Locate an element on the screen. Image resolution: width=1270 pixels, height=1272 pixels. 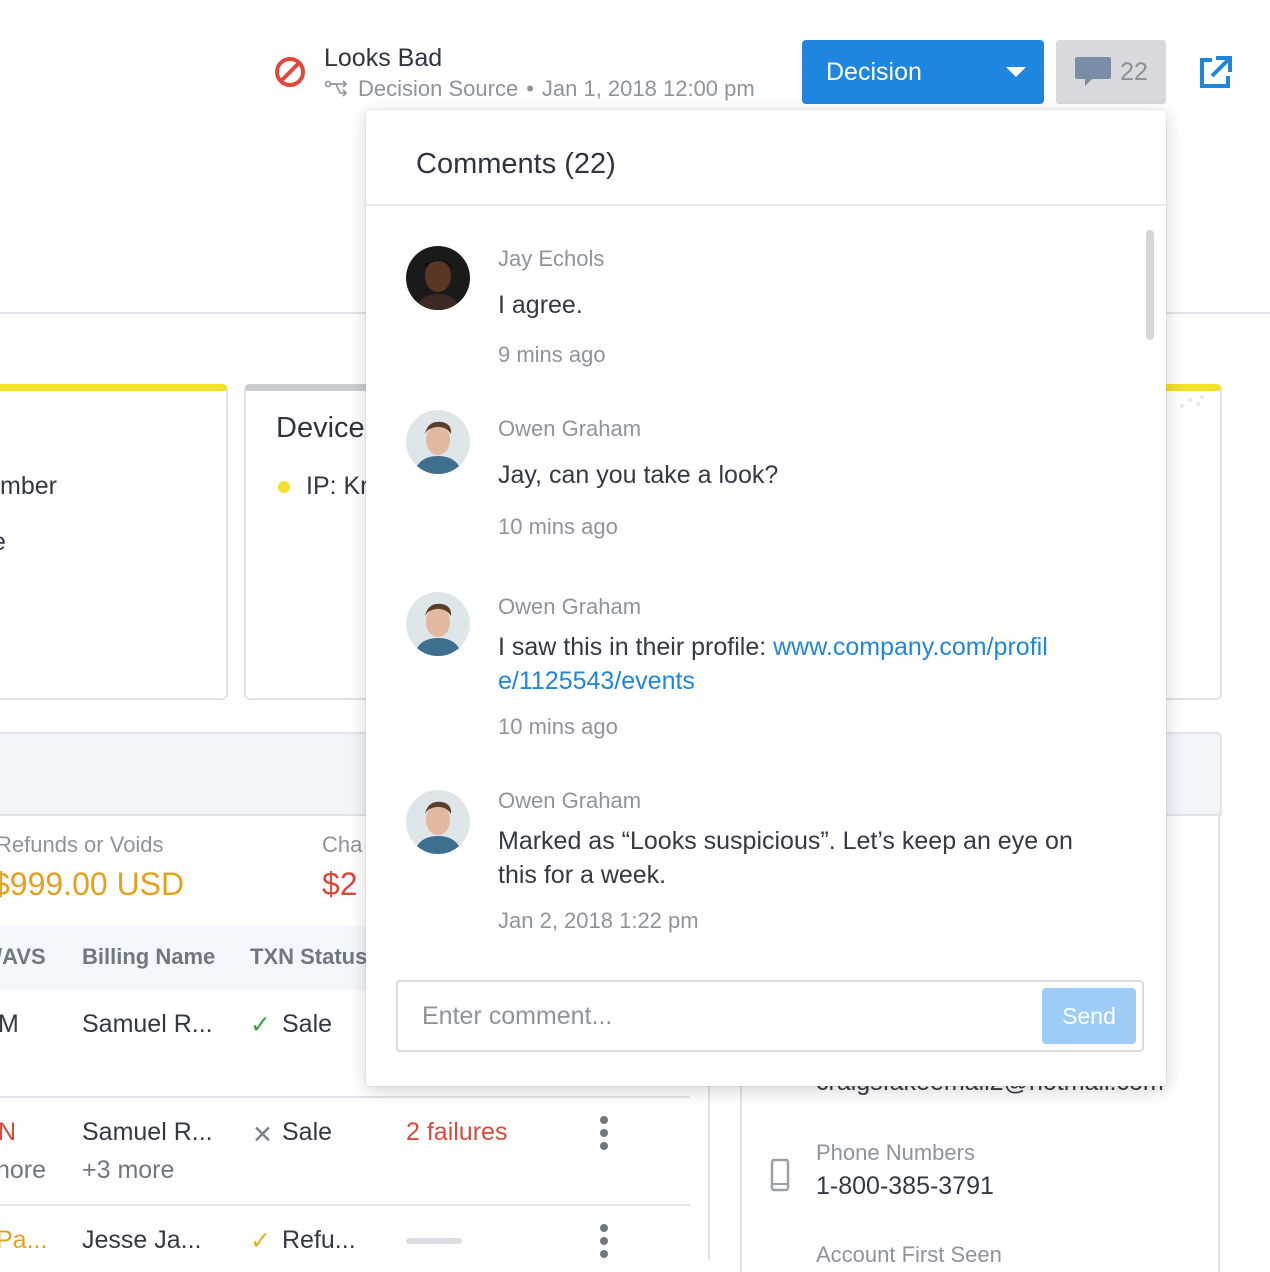
workflow-icon is located at coordinates (336, 88).